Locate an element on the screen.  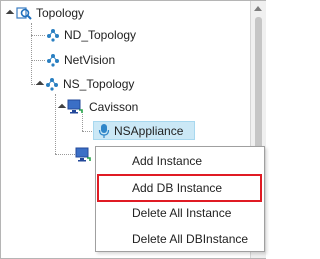
tree-node-label: Topology is located at coordinates (60, 13).